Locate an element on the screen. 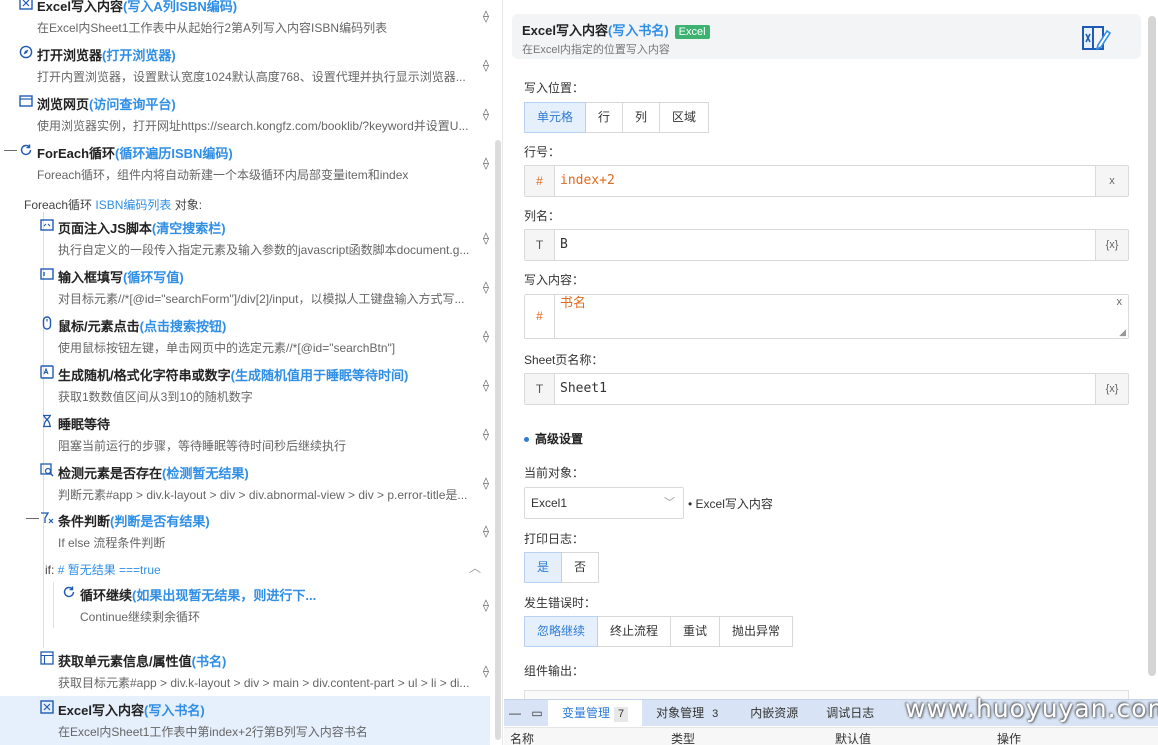 The height and width of the screenshot is (745, 1158). if-branch-label: if: # 暂无结果 ===true is located at coordinates (103, 569).